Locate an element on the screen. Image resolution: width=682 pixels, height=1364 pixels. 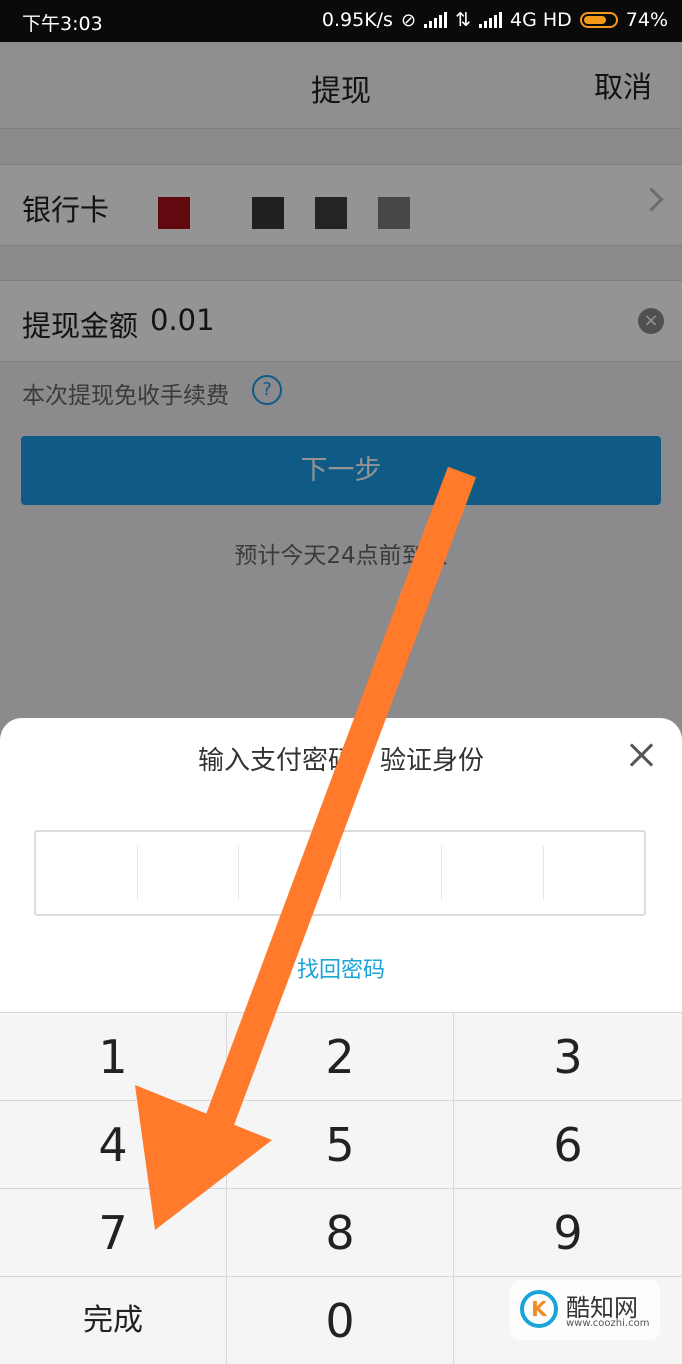
watermark-logo: K 酷知网 www.coozhi.com is located at coordinates (585, 1310).